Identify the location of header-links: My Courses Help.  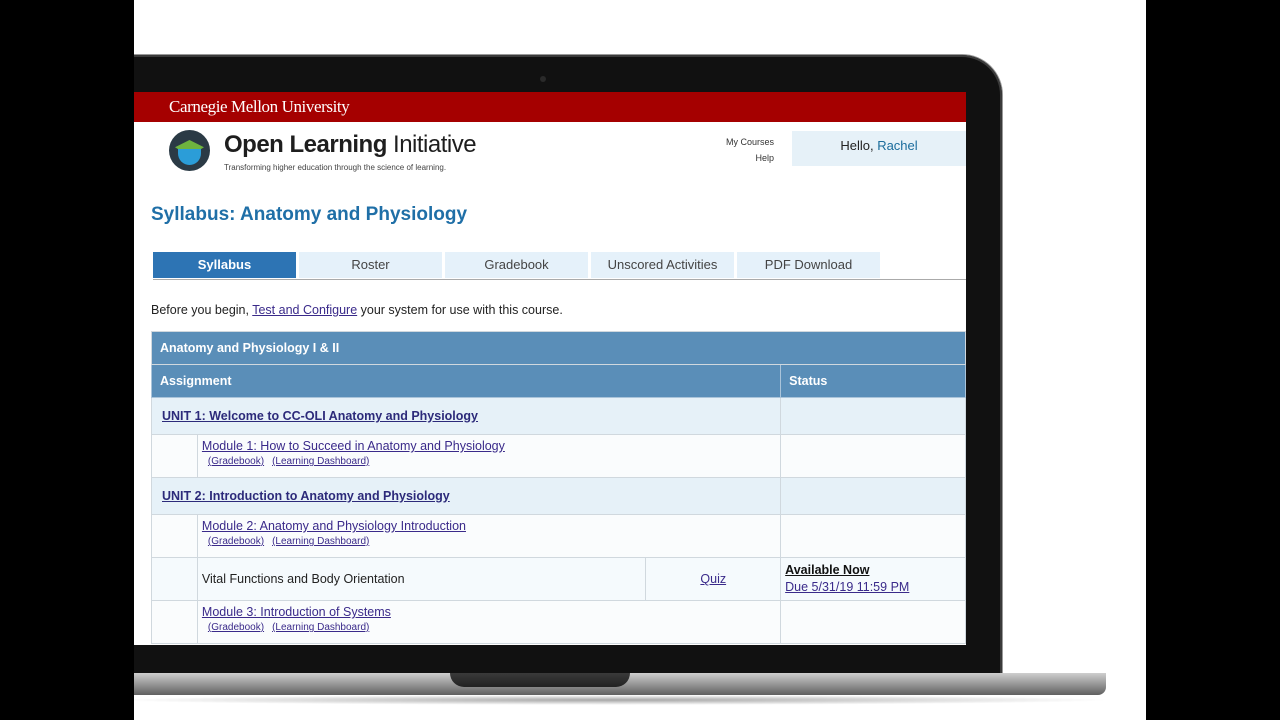
(750, 150).